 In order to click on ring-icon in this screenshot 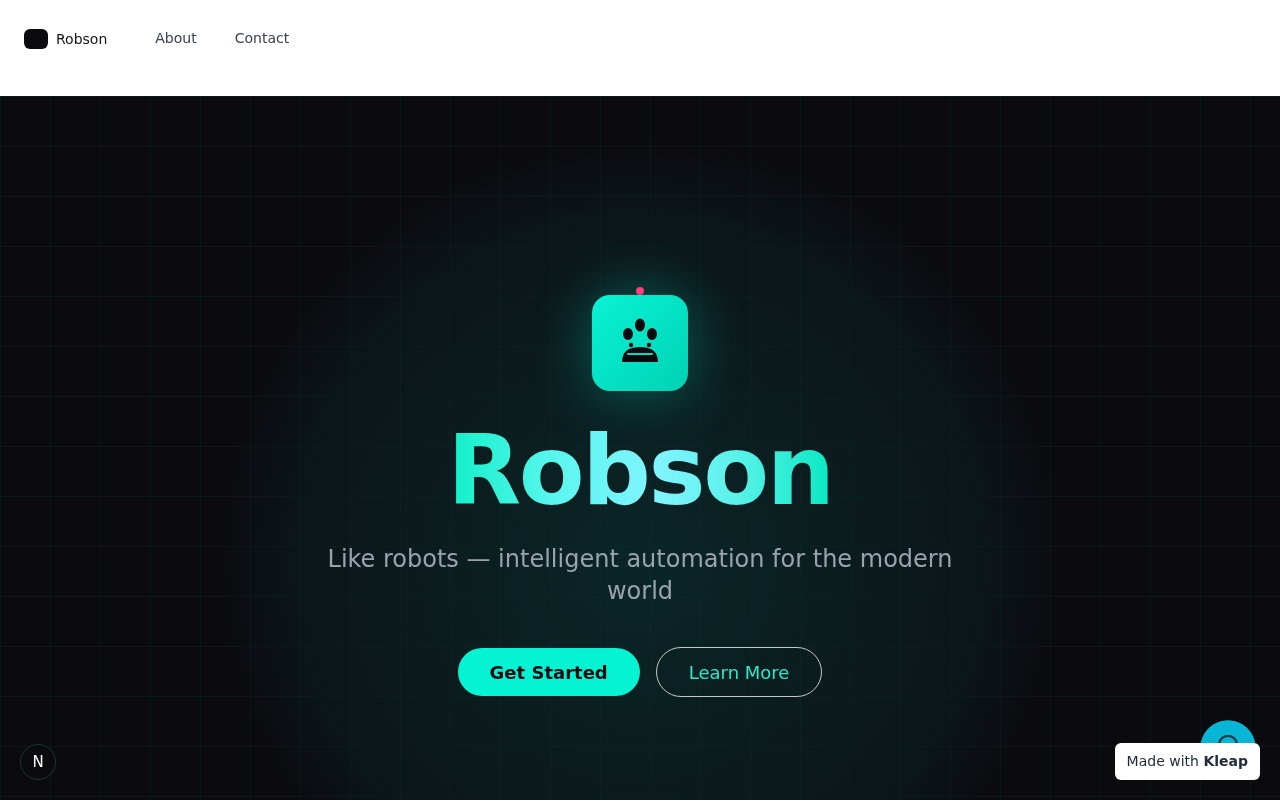, I will do `click(1228, 739)`.